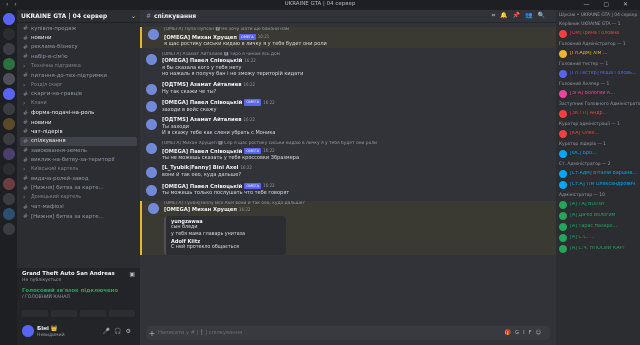 The image size is (640, 345). What do you see at coordinates (598, 215) in the screenshot?
I see `member-item: [А] Дачіо Вологим` at bounding box center [598, 215].